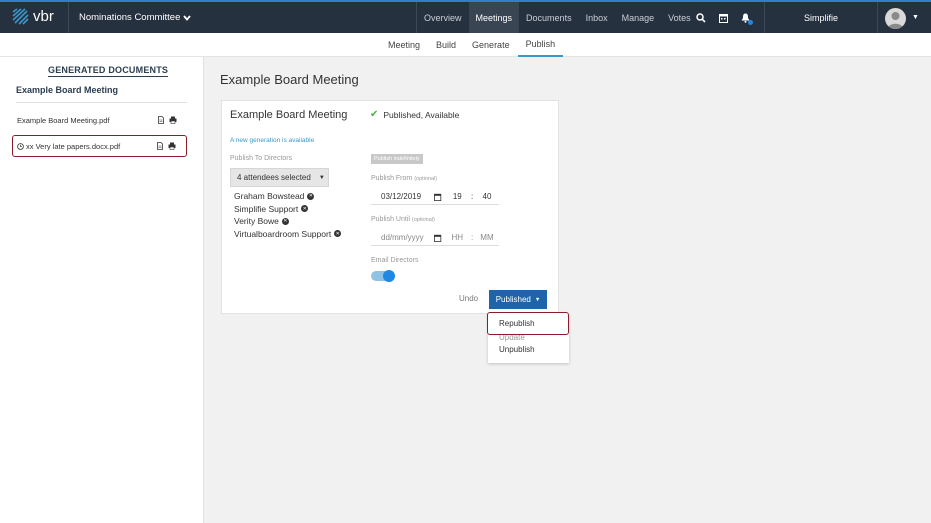  Describe the element at coordinates (517, 349) in the screenshot. I see `menu-item-unpublish: Unpublish` at that location.